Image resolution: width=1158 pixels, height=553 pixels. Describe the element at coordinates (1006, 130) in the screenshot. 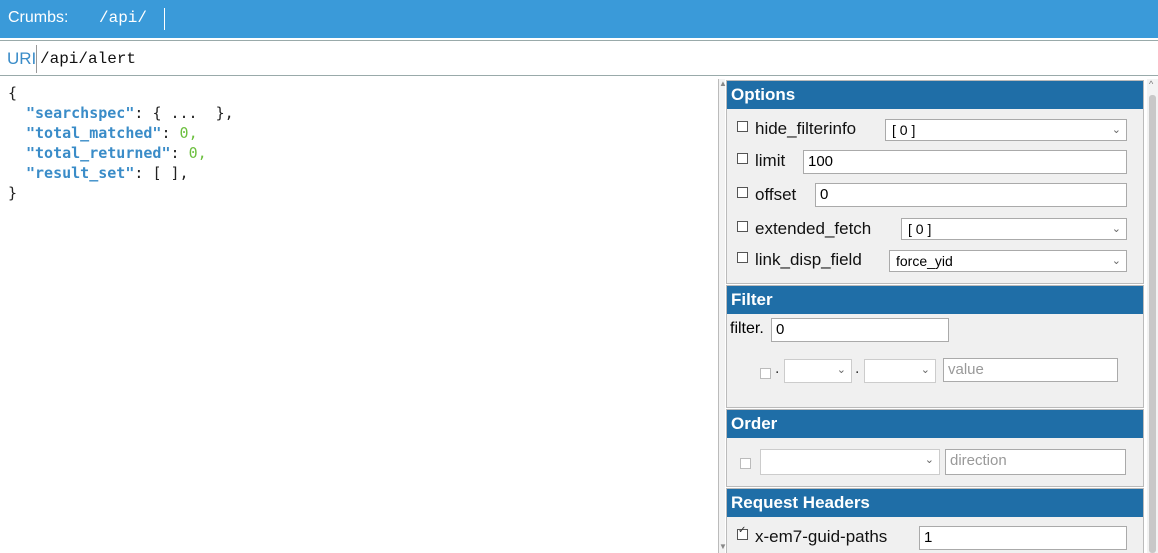

I see `hide-filterinfo-select: [ 0 ] ⌄` at that location.